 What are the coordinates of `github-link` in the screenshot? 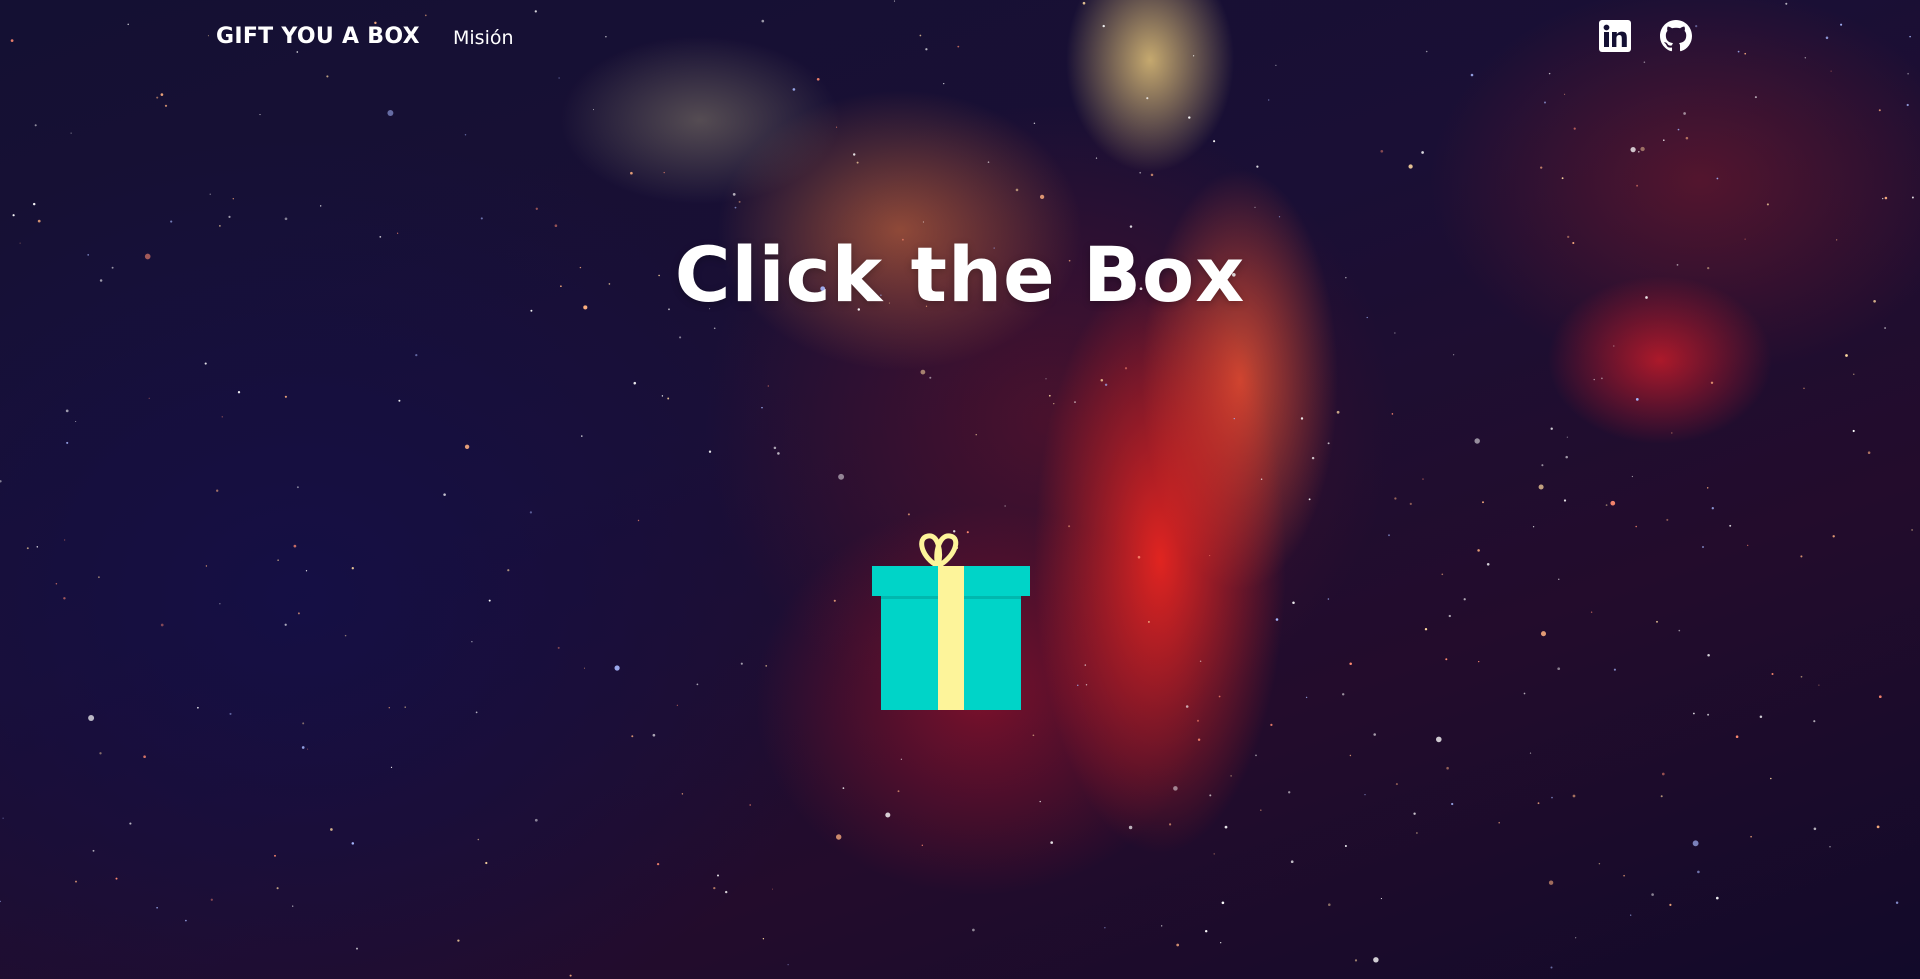 It's located at (1676, 36).